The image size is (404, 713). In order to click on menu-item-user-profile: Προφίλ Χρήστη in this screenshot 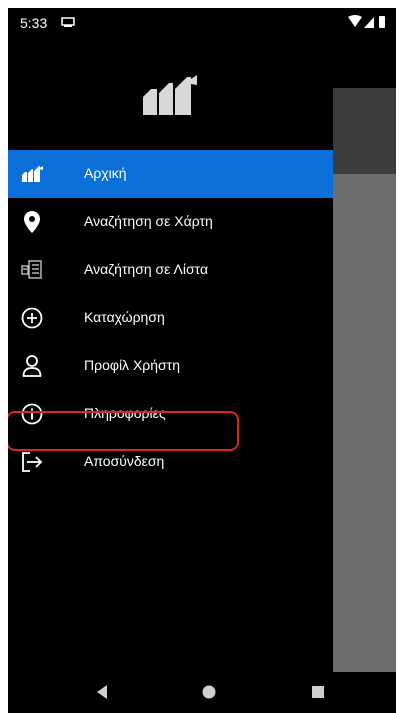, I will do `click(170, 366)`.